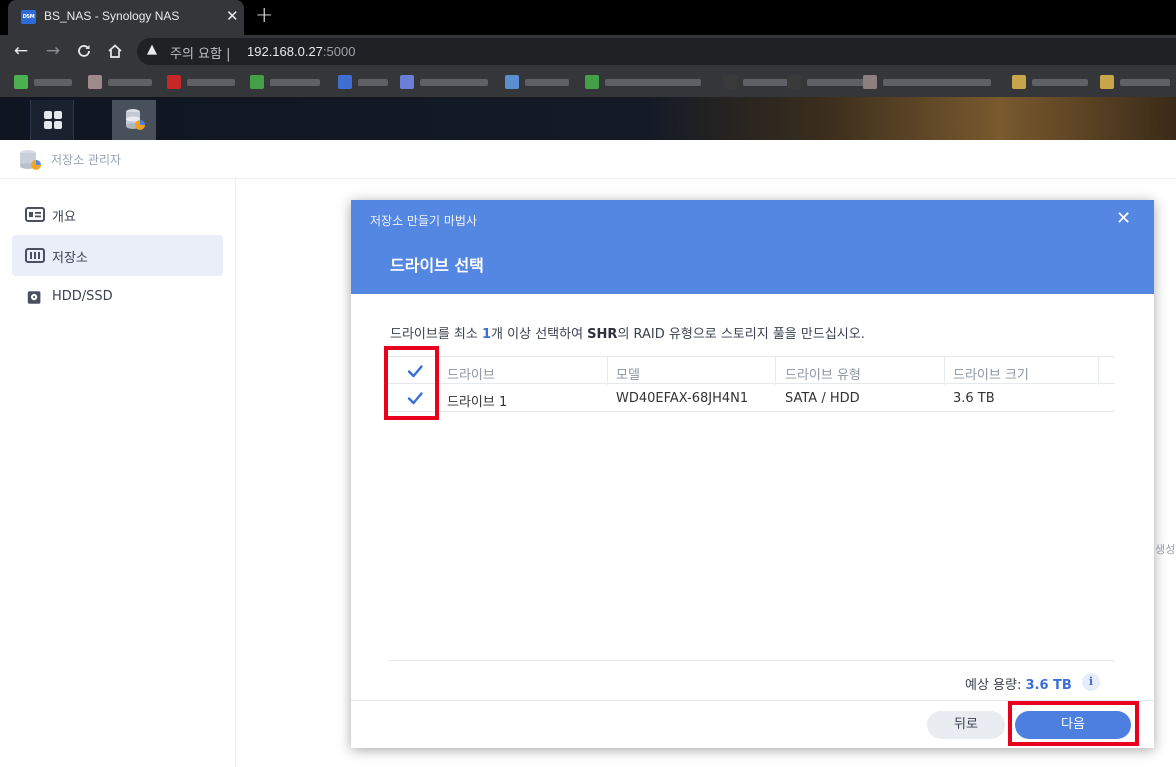  Describe the element at coordinates (28, 17) in the screenshot. I see `dsm-favicon-icon: DSM` at that location.